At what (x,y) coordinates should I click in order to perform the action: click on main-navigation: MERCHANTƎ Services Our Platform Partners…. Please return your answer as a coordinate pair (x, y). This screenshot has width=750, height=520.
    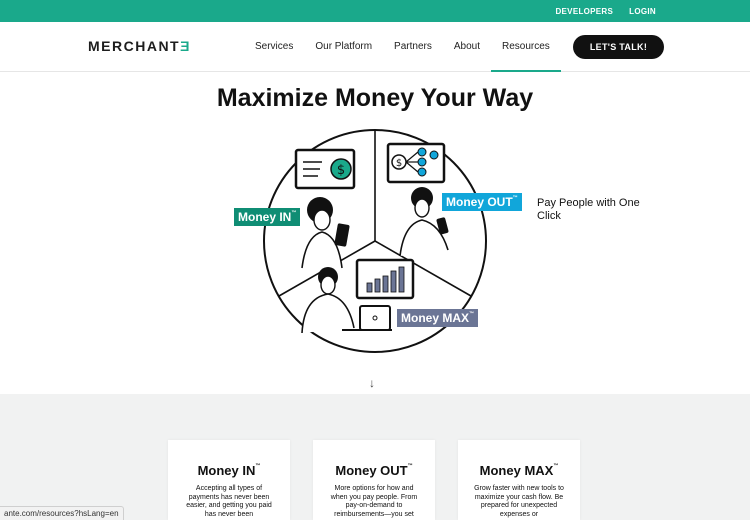
    Looking at the image, I should click on (375, 47).